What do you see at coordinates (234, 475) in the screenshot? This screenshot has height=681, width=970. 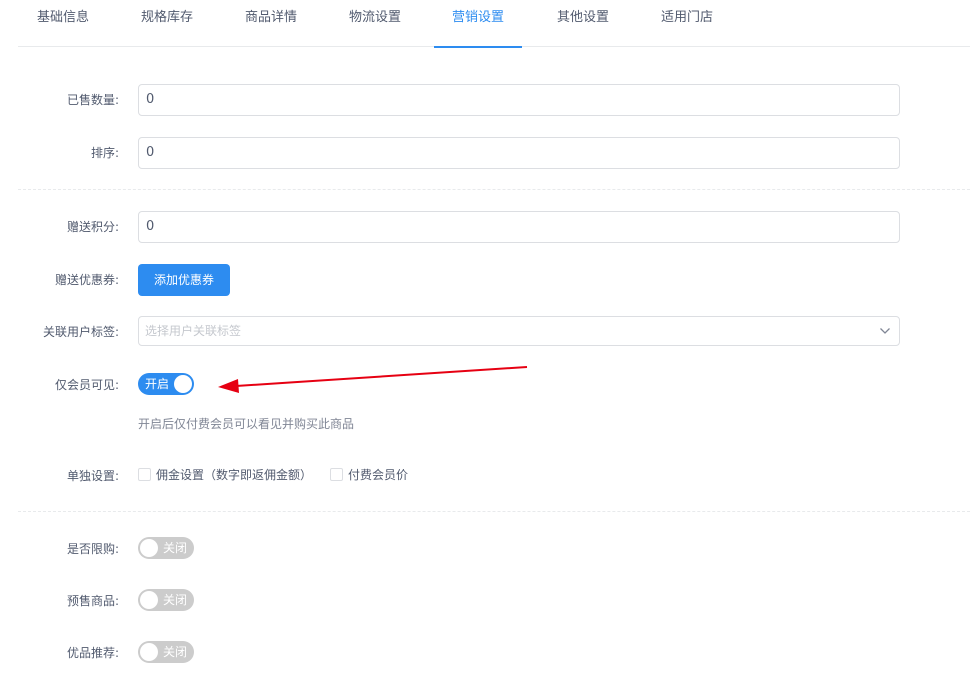 I see `commission-checkbox-label: 佣金设置（数字即返佣金额）` at bounding box center [234, 475].